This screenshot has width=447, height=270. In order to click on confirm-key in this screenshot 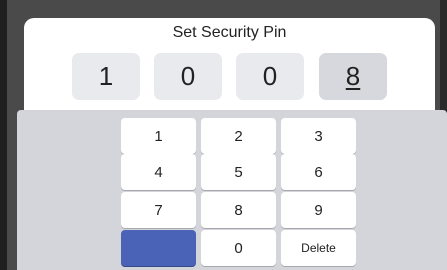, I will do `click(158, 248)`.